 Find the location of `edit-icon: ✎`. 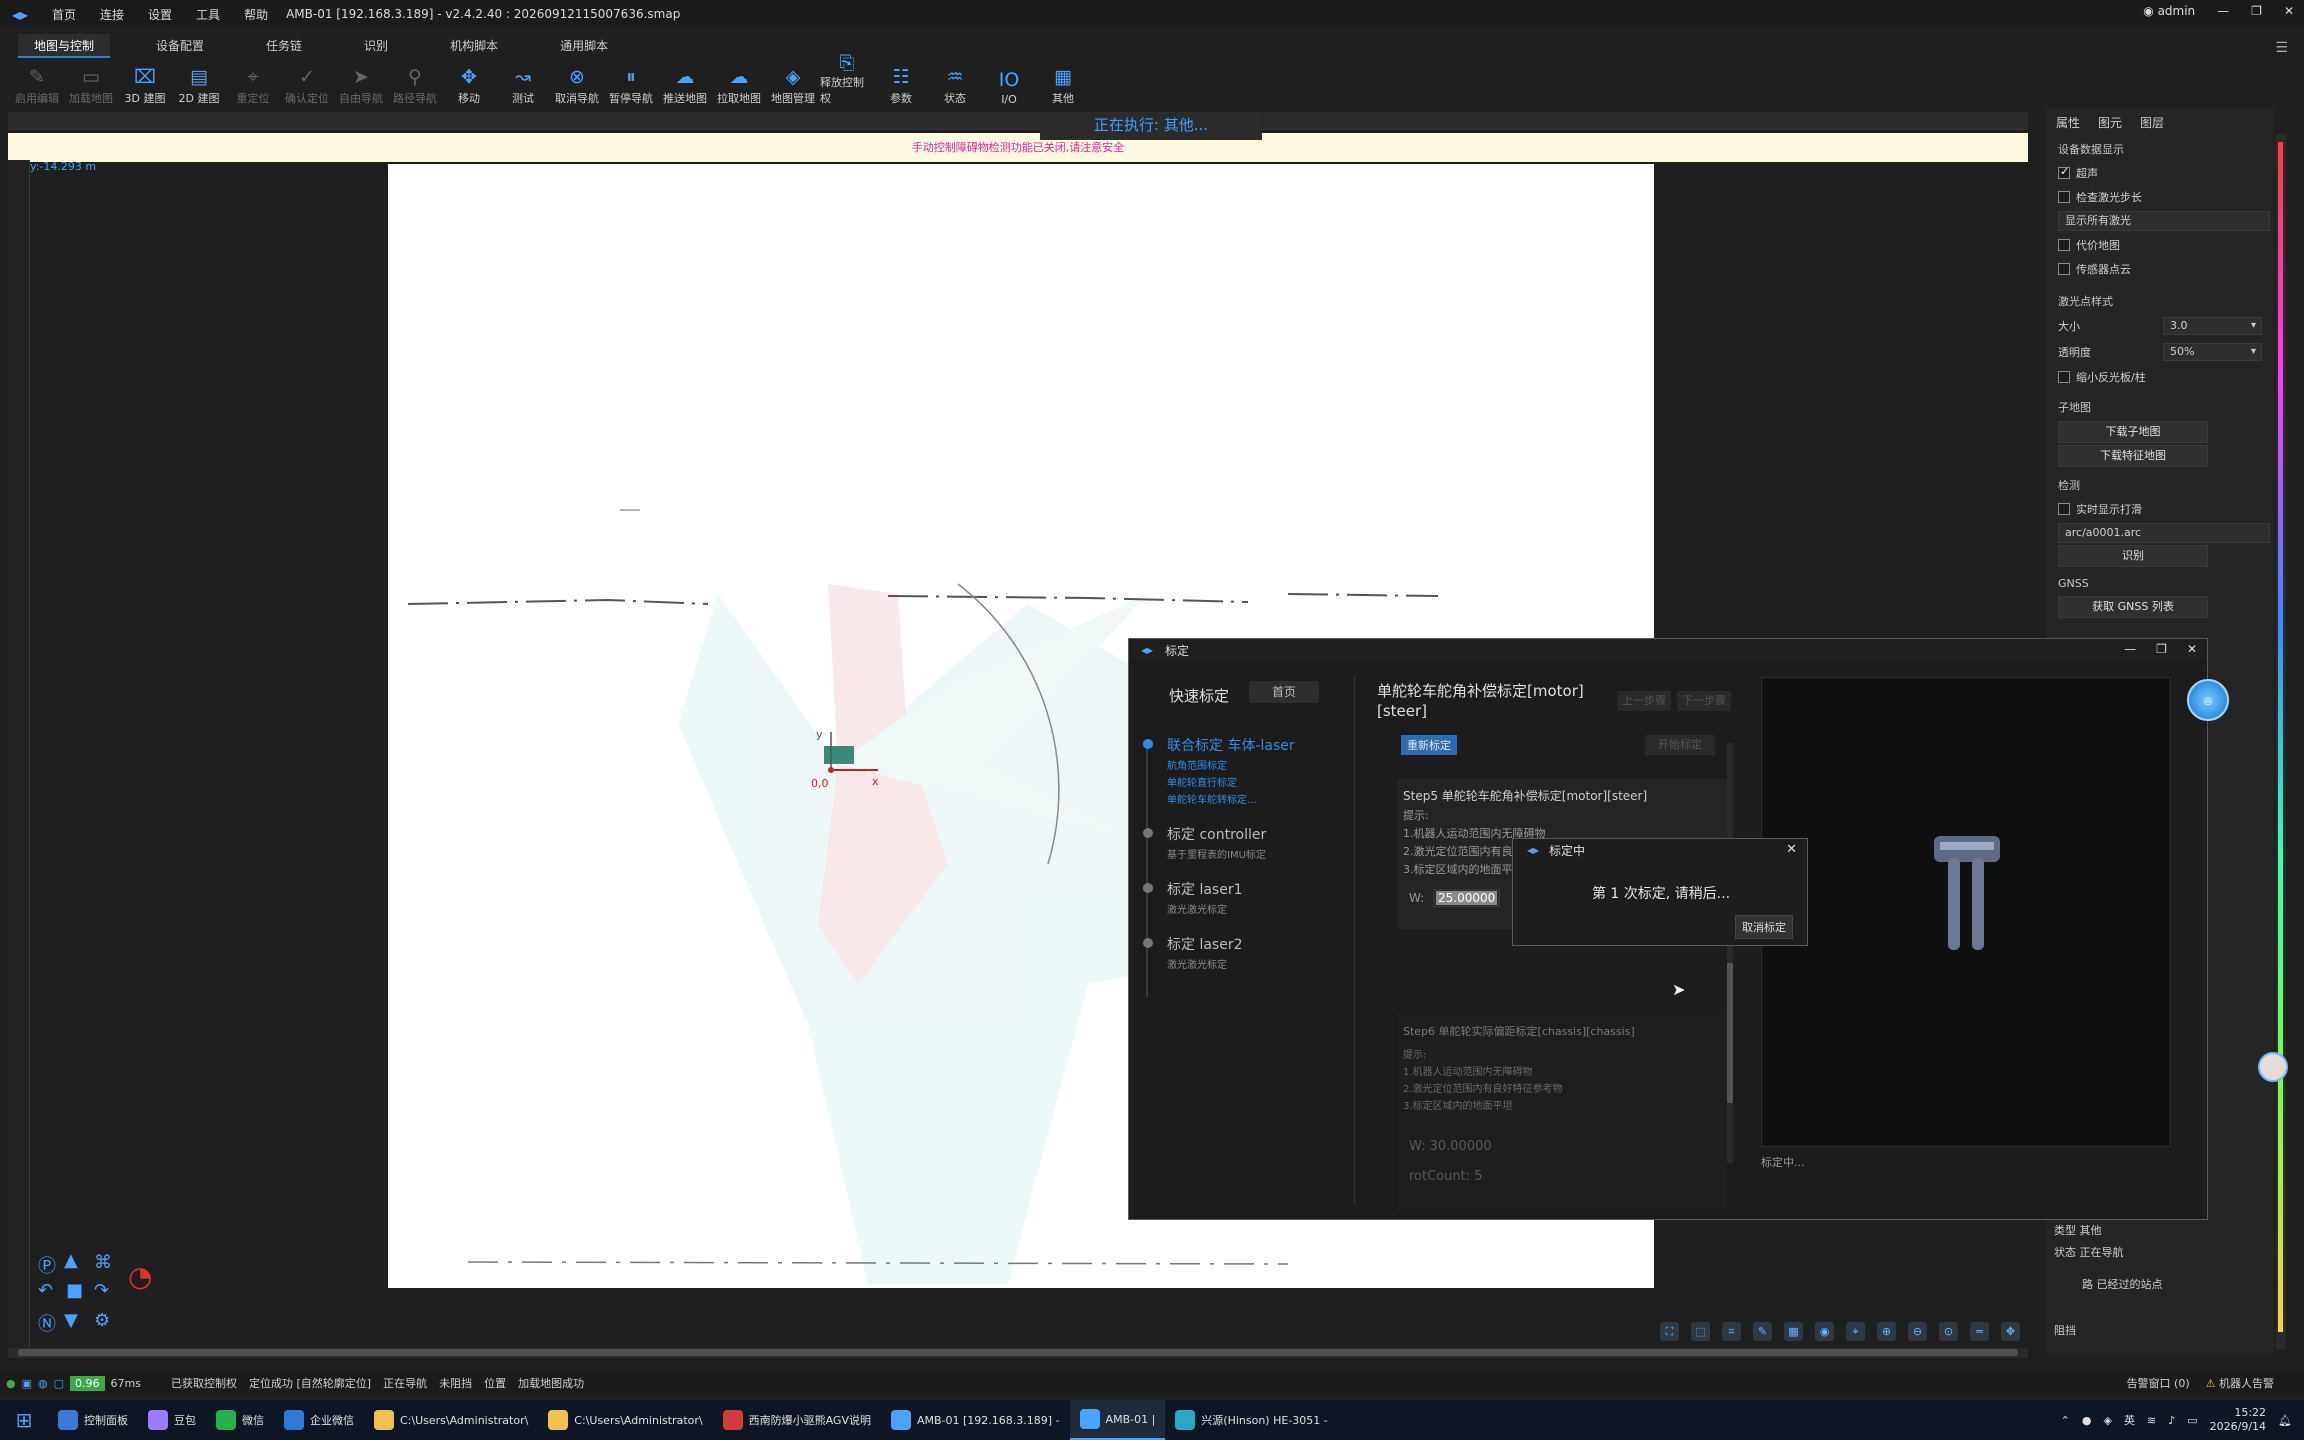

edit-icon: ✎ is located at coordinates (1762, 1331).